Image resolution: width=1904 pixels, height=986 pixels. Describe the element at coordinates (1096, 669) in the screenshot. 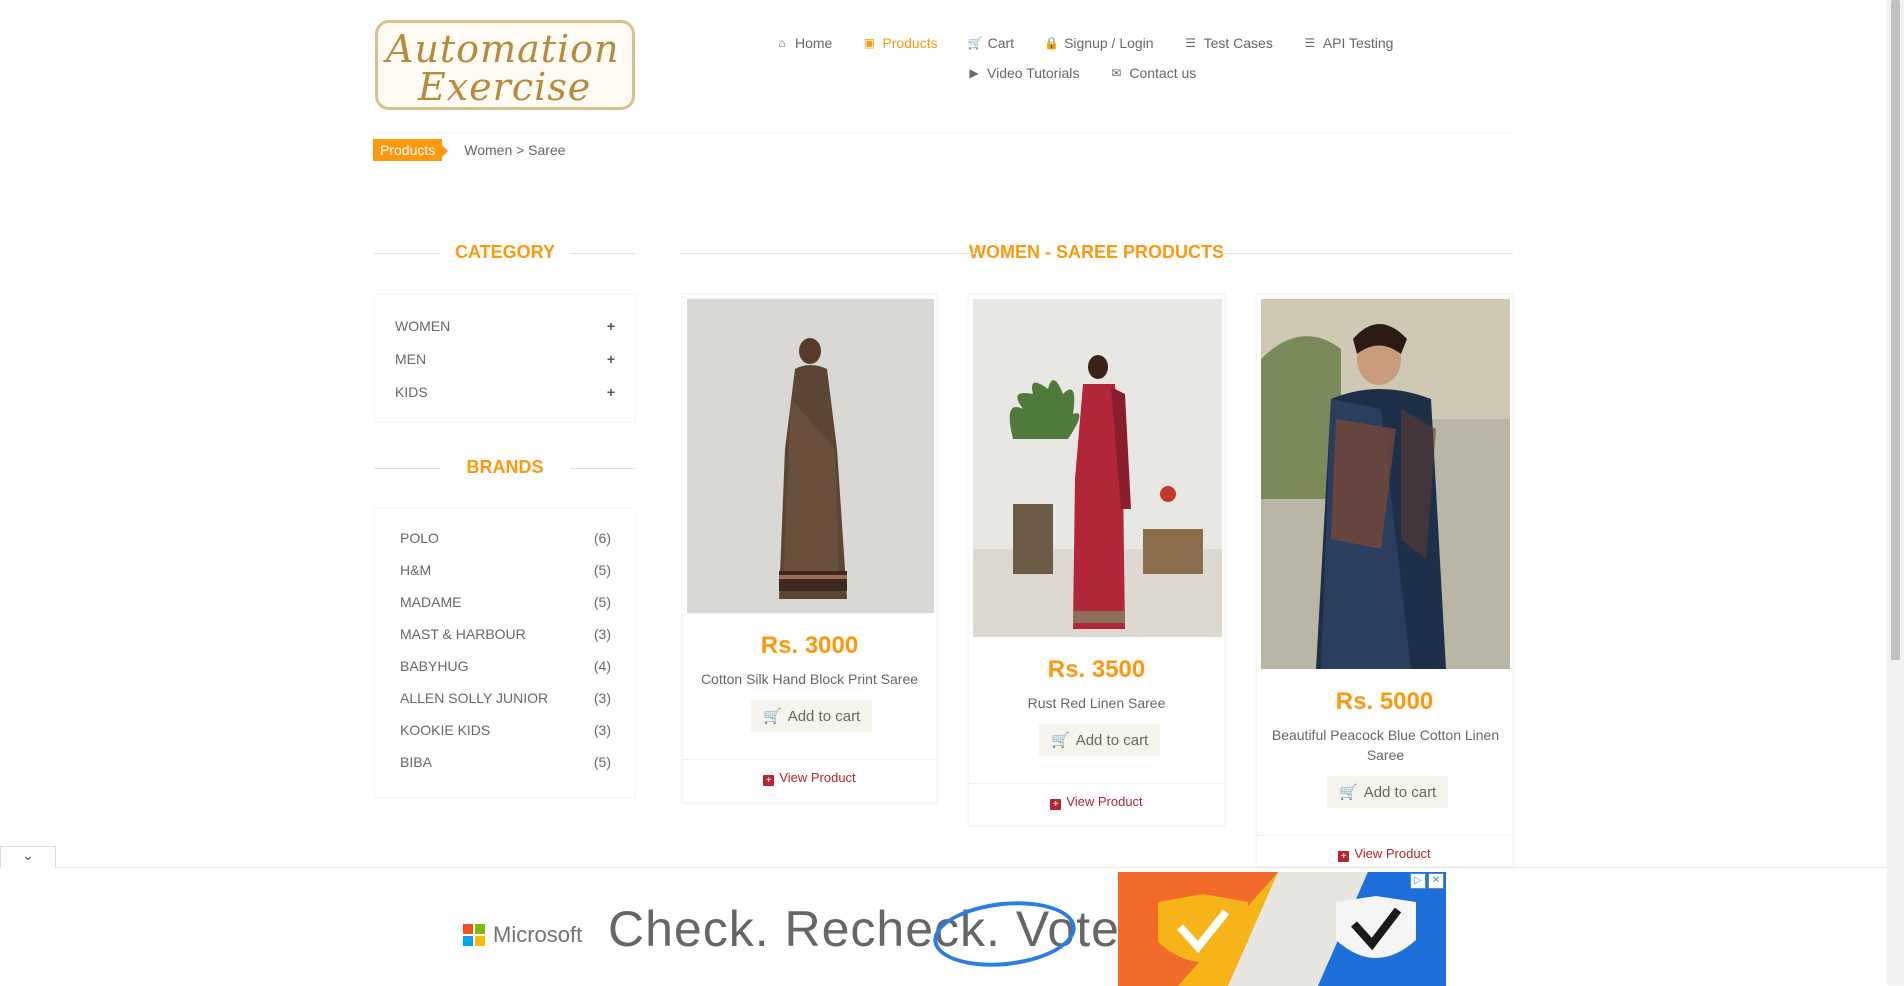

I see `product-price: Rs. 3500` at that location.